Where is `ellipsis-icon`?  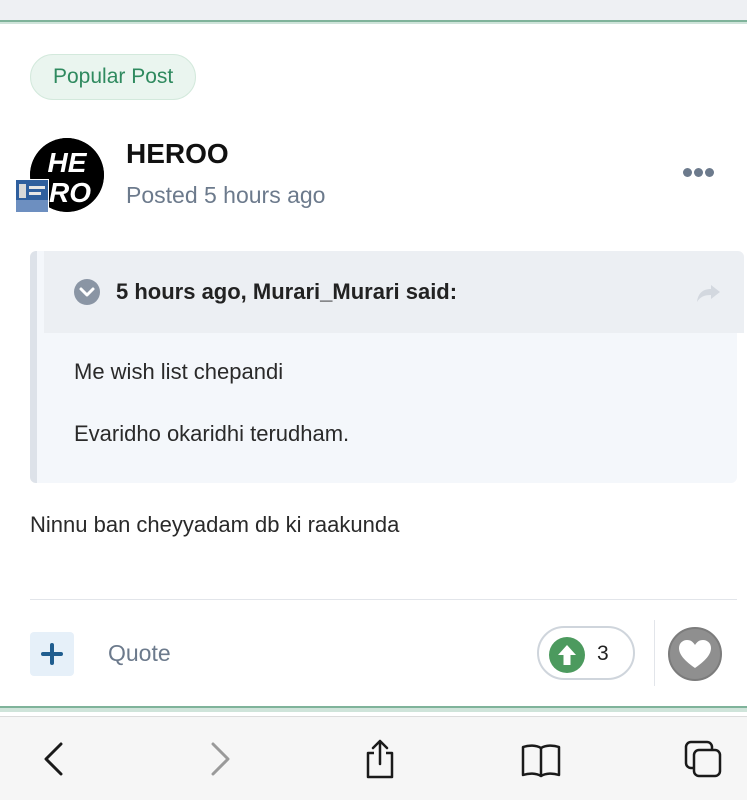 ellipsis-icon is located at coordinates (700, 171).